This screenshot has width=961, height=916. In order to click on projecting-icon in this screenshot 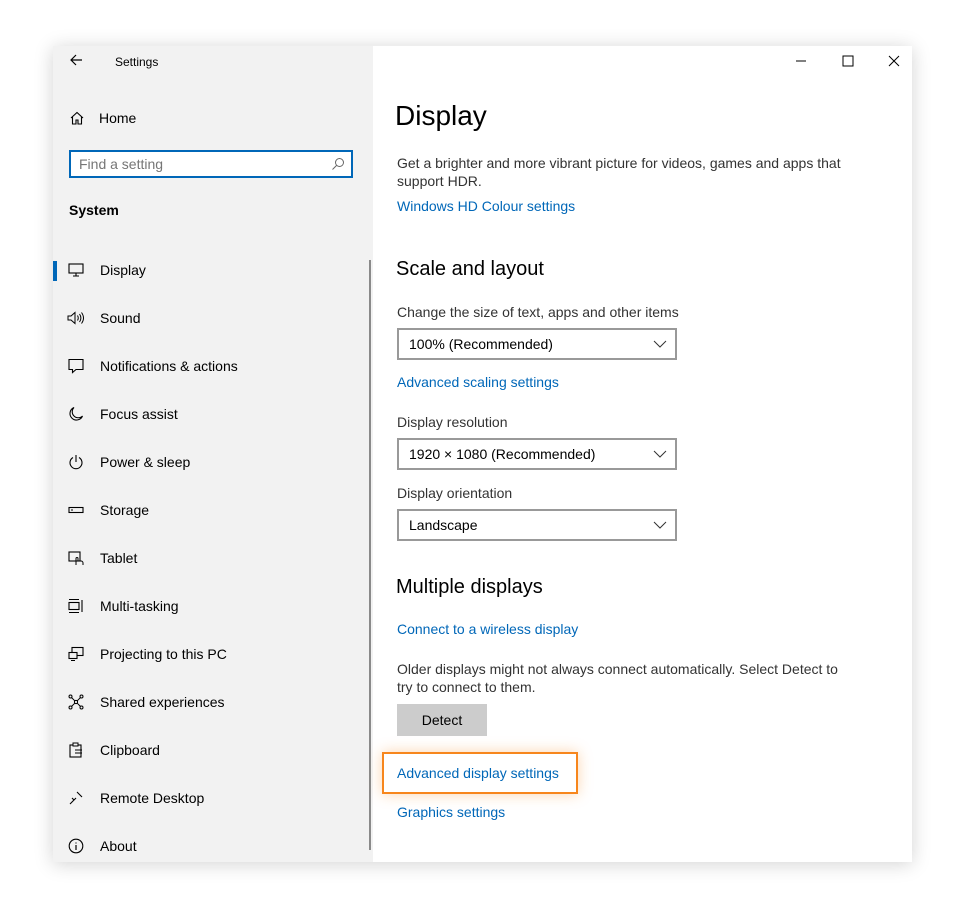, I will do `click(76, 654)`.